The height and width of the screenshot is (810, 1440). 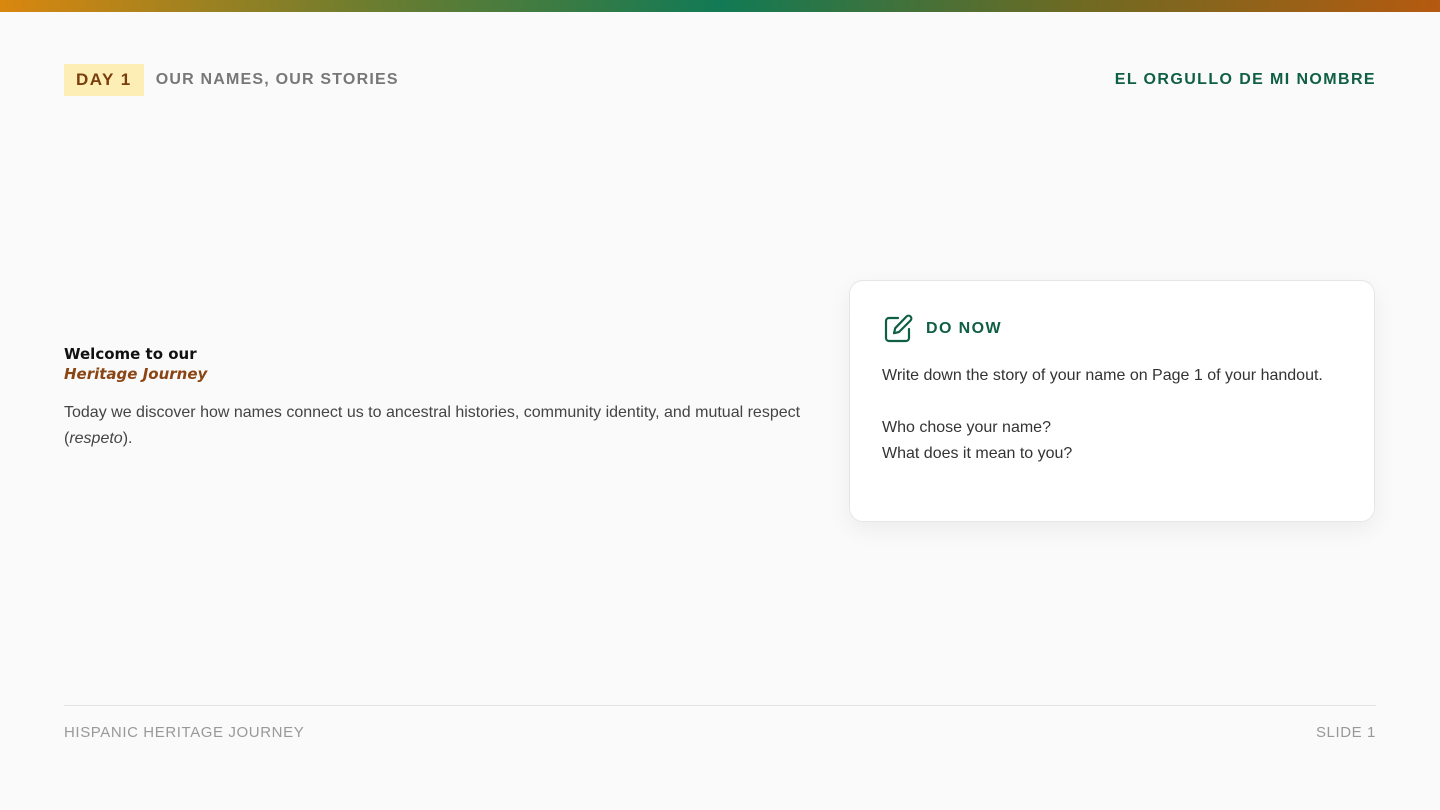 What do you see at coordinates (720, 732) in the screenshot?
I see `slide-footer: HISPANIC HERITAGE JOURNEY SLIDE 1` at bounding box center [720, 732].